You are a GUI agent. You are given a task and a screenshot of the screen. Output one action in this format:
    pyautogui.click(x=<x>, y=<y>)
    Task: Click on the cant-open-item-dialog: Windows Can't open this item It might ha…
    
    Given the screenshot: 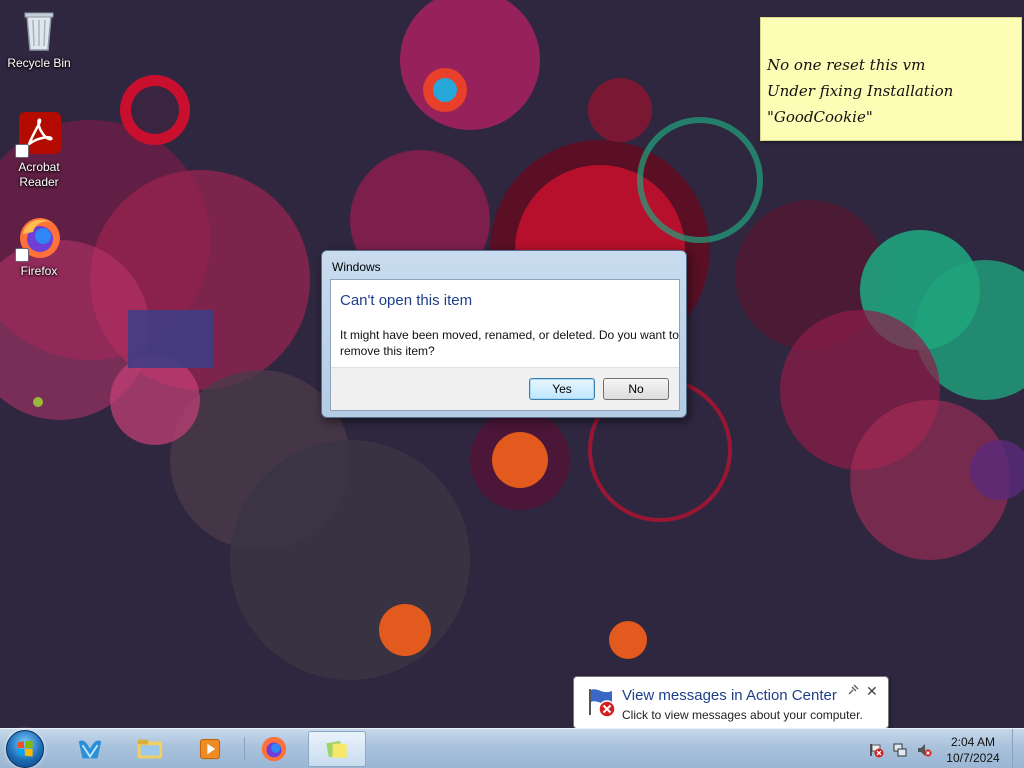 What is the action you would take?
    pyautogui.click(x=504, y=334)
    